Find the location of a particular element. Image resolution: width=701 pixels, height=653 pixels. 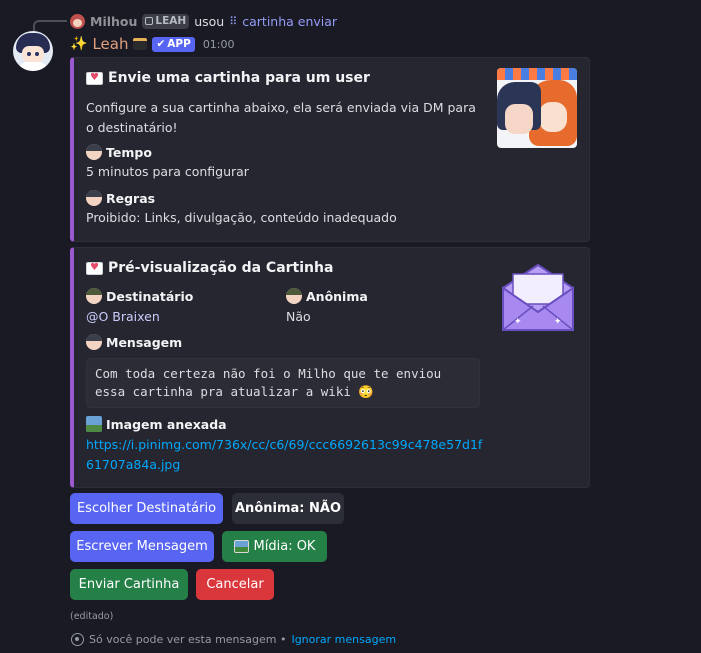

field-name-regras: Regras is located at coordinates (120, 198).